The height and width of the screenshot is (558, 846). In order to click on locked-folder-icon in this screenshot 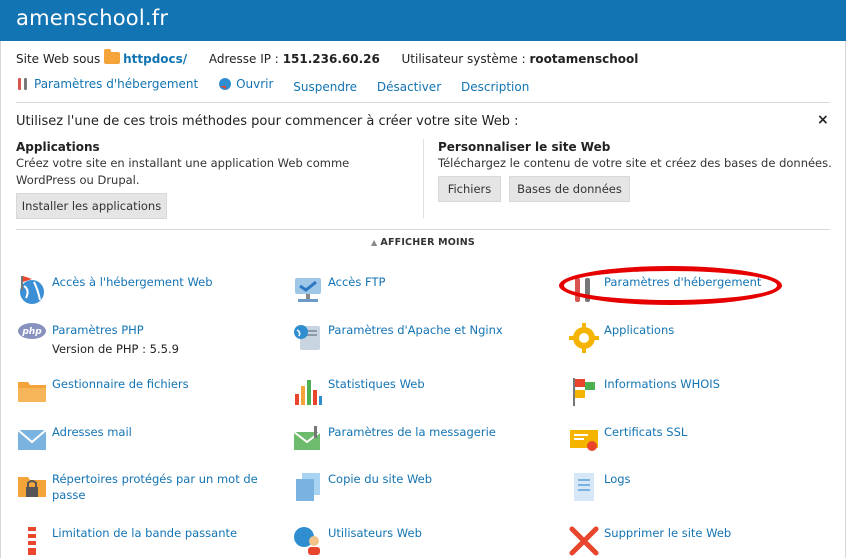, I will do `click(32, 487)`.